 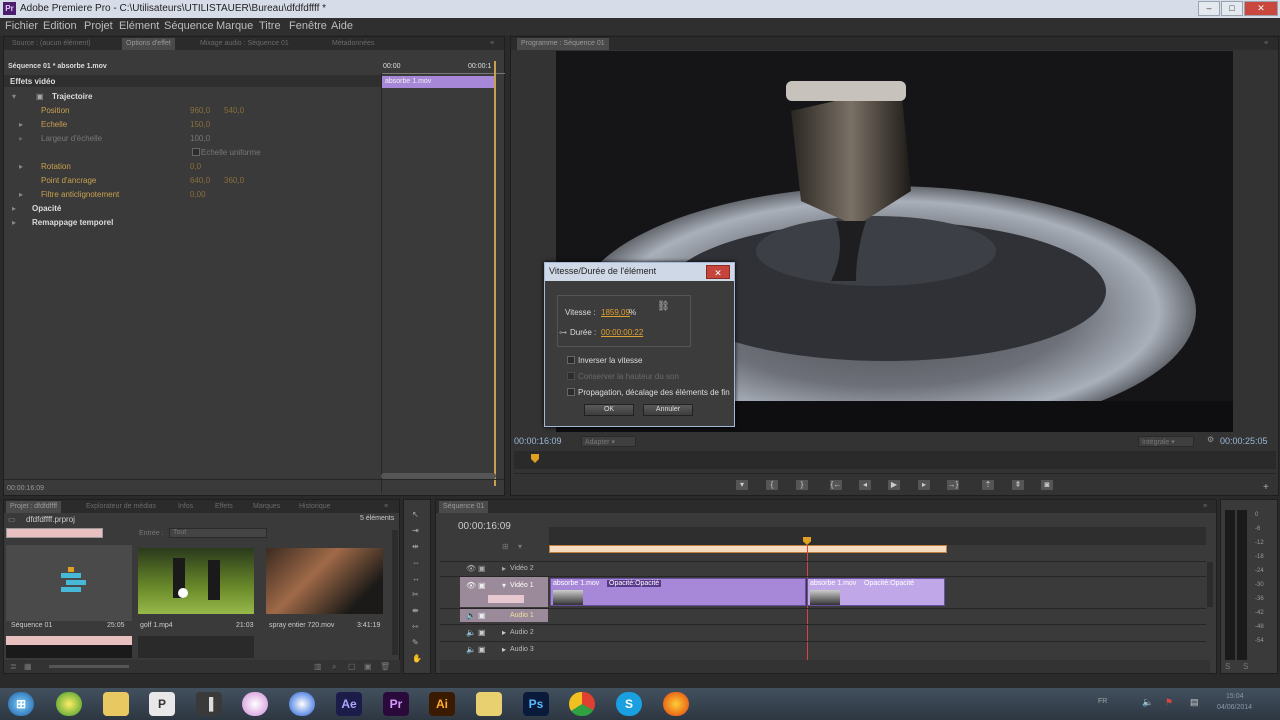 What do you see at coordinates (1169, 702) in the screenshot?
I see `flag-tray-icon: ⚑` at bounding box center [1169, 702].